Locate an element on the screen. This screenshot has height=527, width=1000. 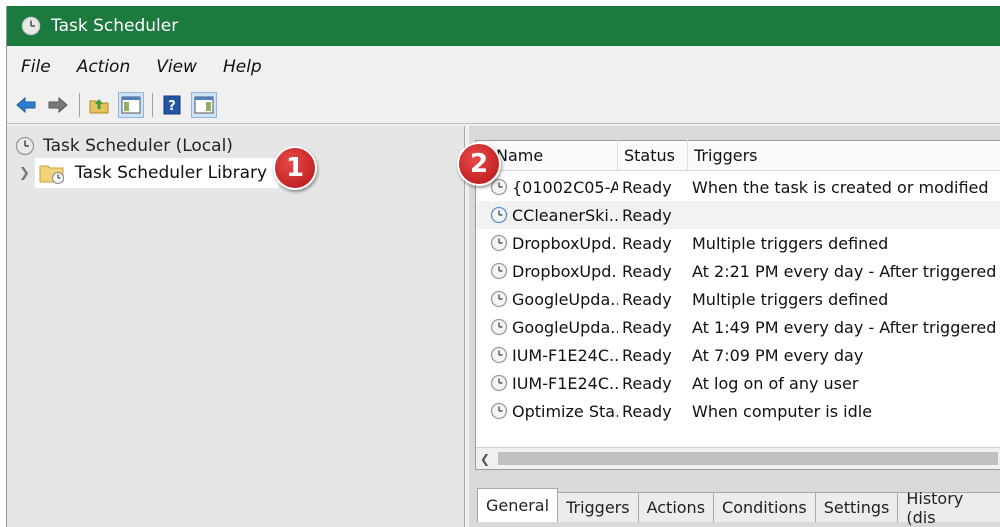
task-trigger-cell: At log on of any user is located at coordinates (775, 383).